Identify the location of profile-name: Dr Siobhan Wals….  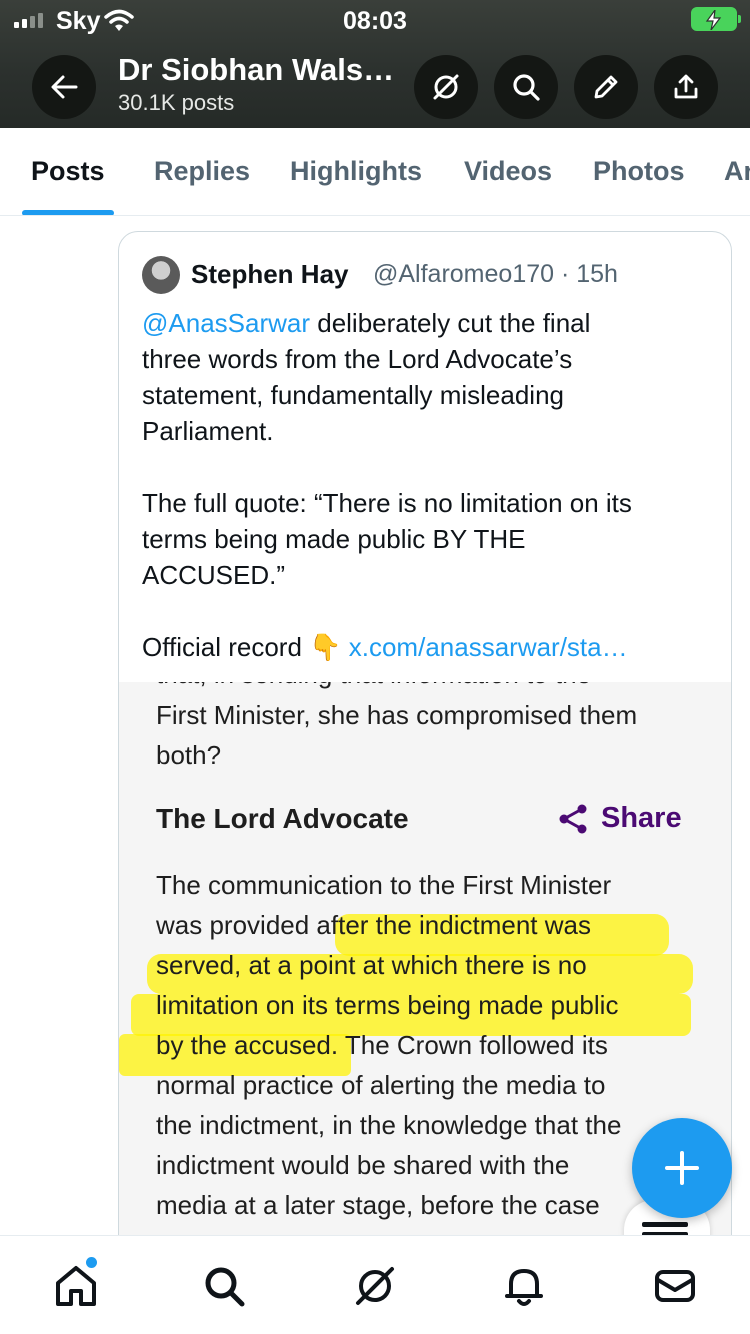
(256, 69).